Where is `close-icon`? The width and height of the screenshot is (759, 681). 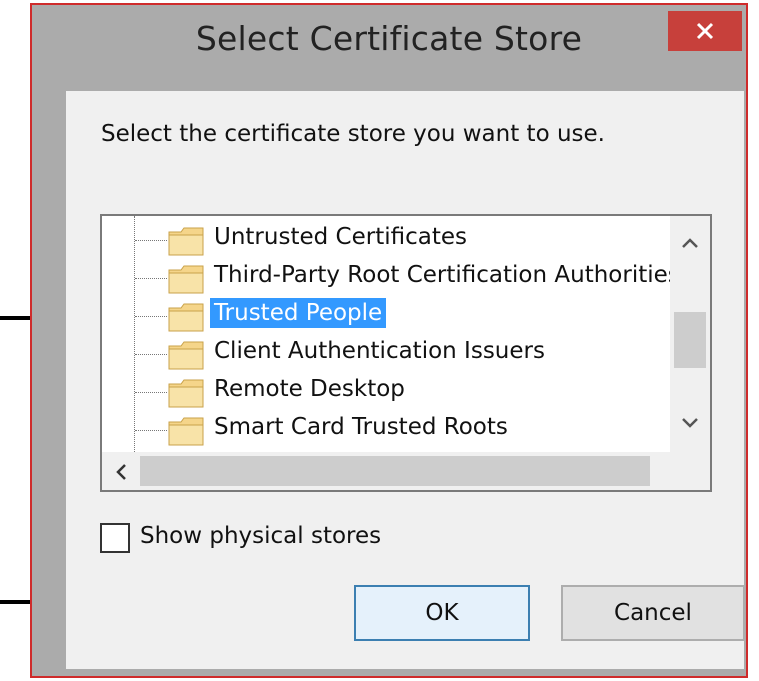 close-icon is located at coordinates (705, 31).